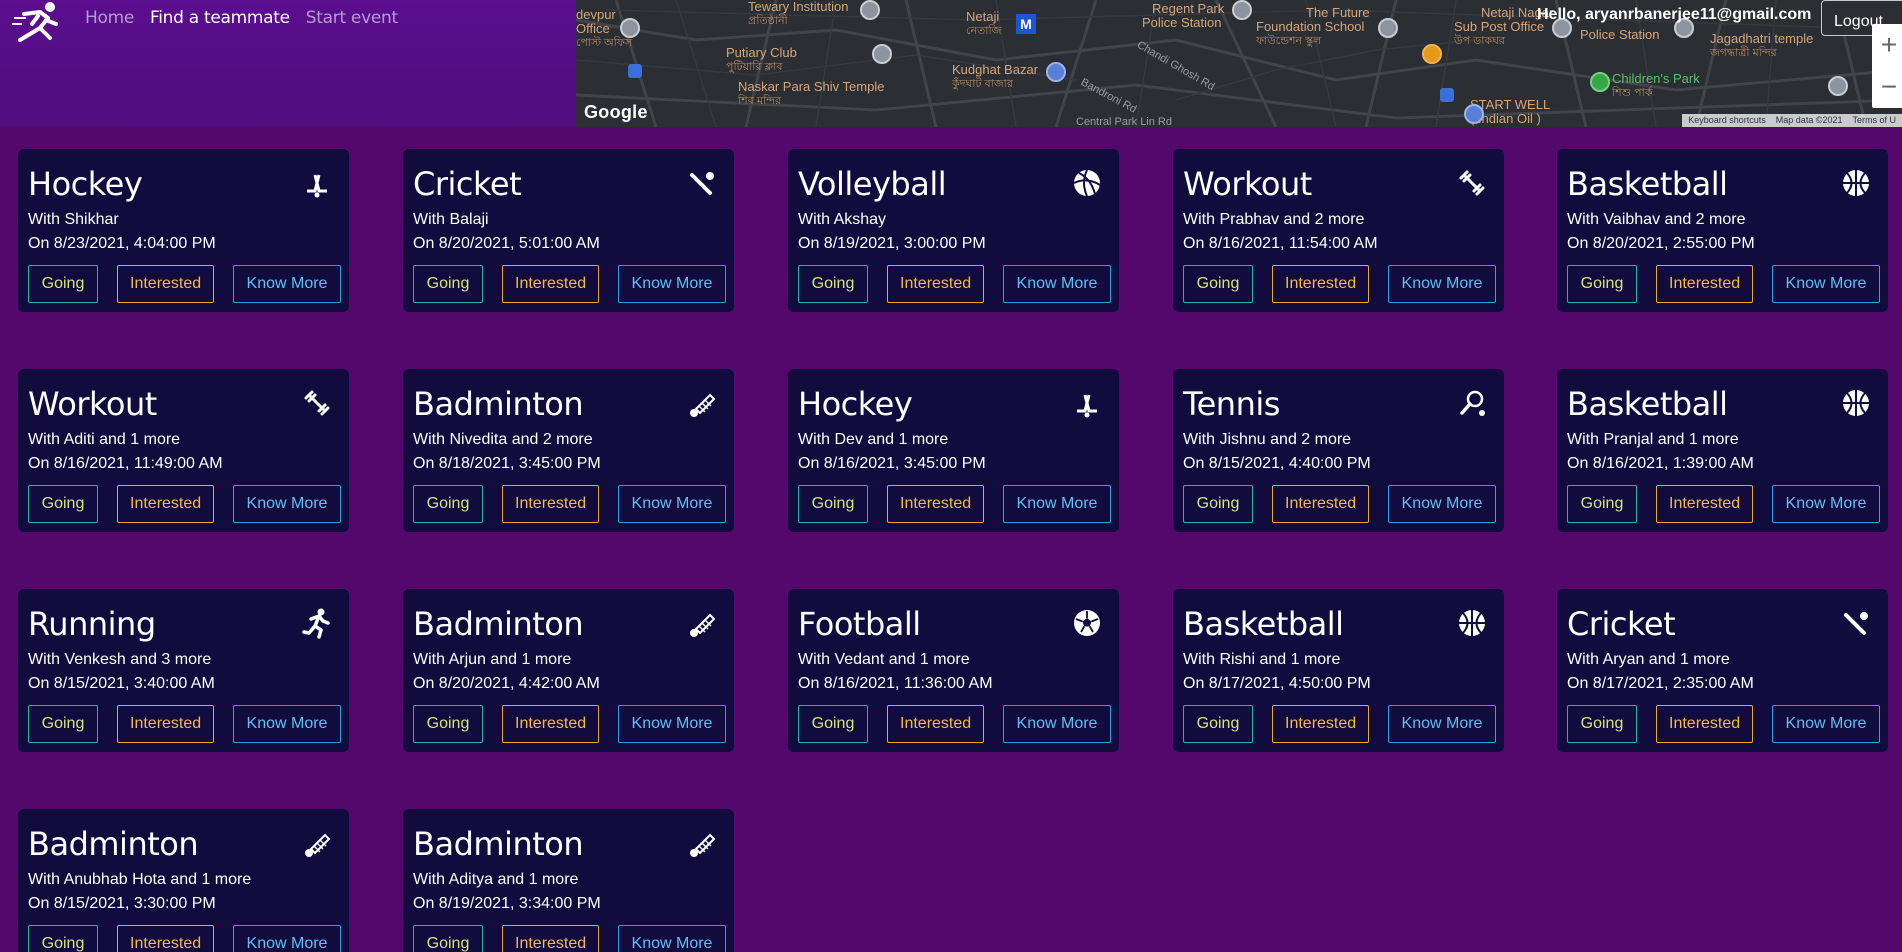  I want to click on hockey-icon, so click(1087, 406).